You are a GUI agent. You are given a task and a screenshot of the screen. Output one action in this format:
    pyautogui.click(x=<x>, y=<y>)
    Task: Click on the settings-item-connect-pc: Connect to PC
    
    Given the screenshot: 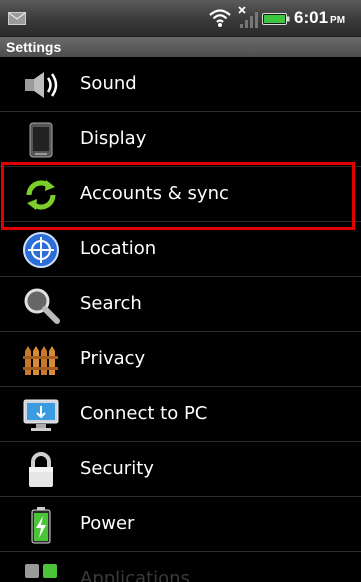 What is the action you would take?
    pyautogui.click(x=180, y=414)
    